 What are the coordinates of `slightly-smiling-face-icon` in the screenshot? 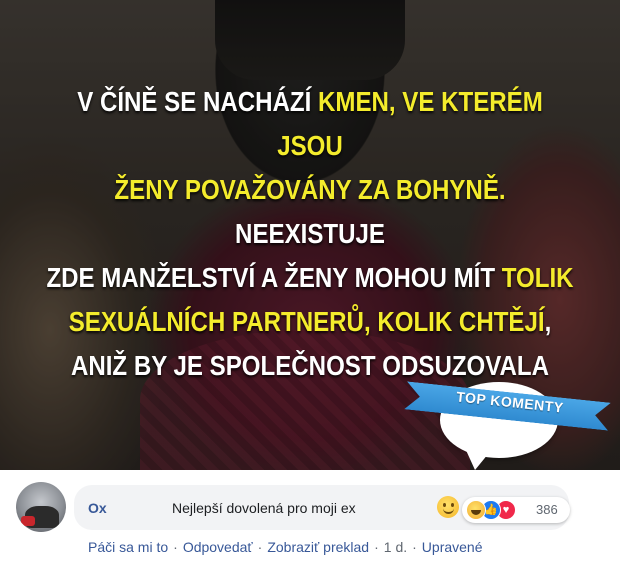 It's located at (448, 507).